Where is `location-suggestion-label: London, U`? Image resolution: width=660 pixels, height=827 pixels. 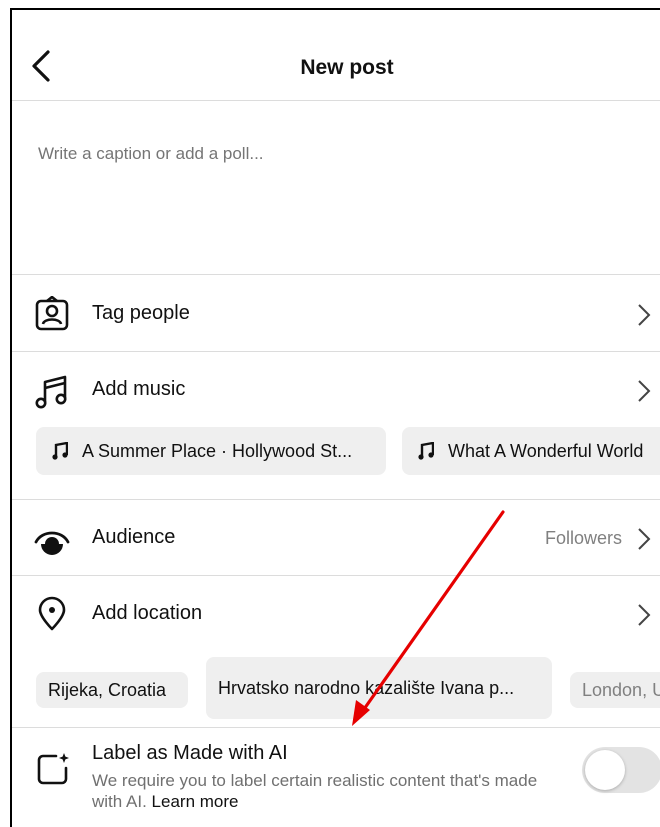
location-suggestion-label: London, U is located at coordinates (621, 689).